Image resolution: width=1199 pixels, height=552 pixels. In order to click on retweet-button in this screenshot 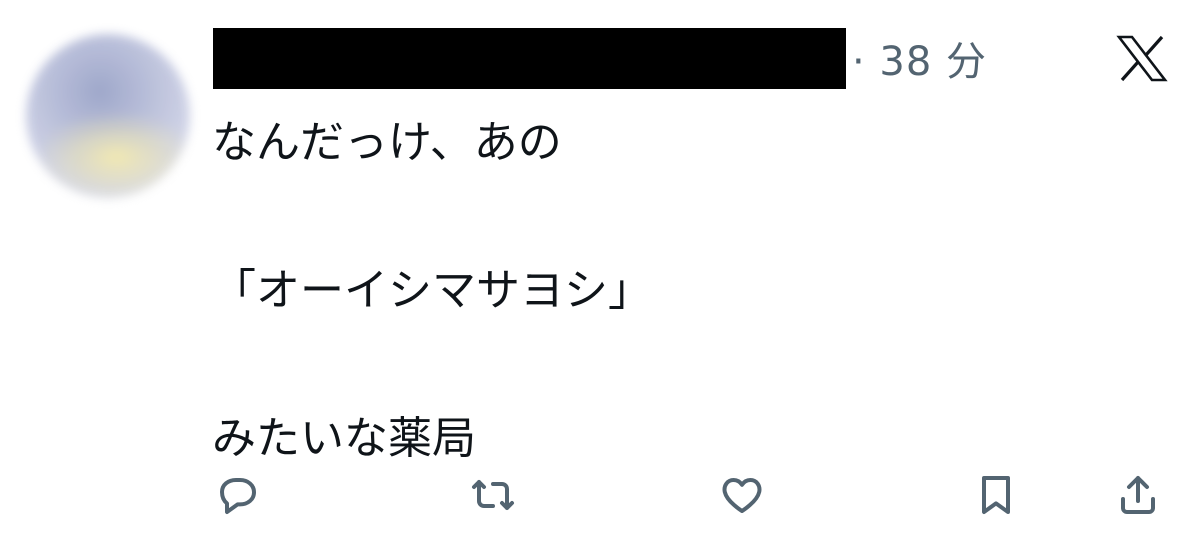, I will do `click(493, 495)`.